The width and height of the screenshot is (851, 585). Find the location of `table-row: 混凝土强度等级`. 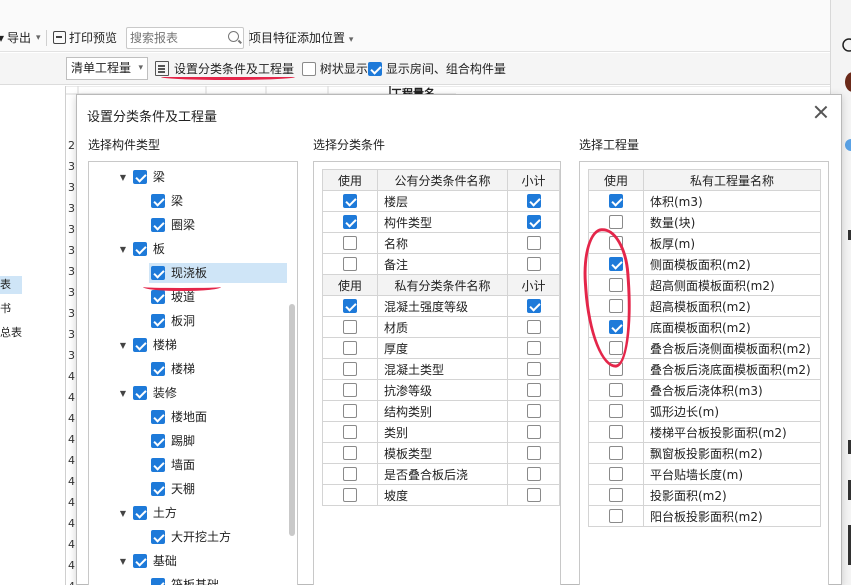

table-row: 混凝土强度等级 is located at coordinates (441, 306).